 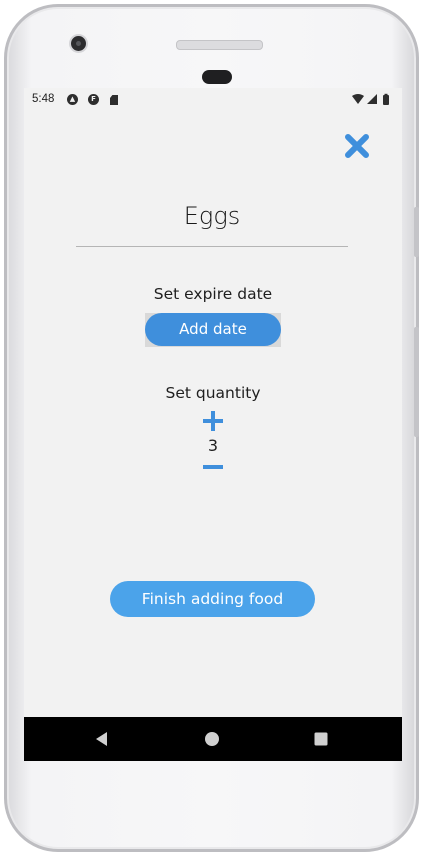 I want to click on plus-icon, so click(x=213, y=421).